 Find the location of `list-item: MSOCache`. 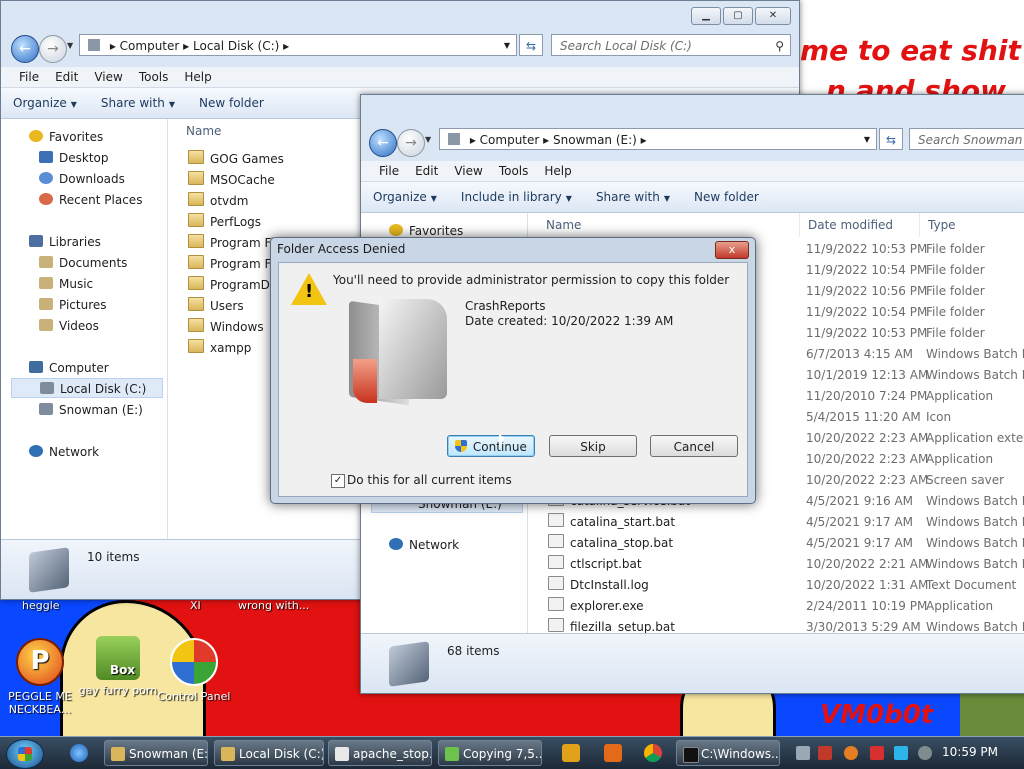

list-item: MSOCache is located at coordinates (231, 180).